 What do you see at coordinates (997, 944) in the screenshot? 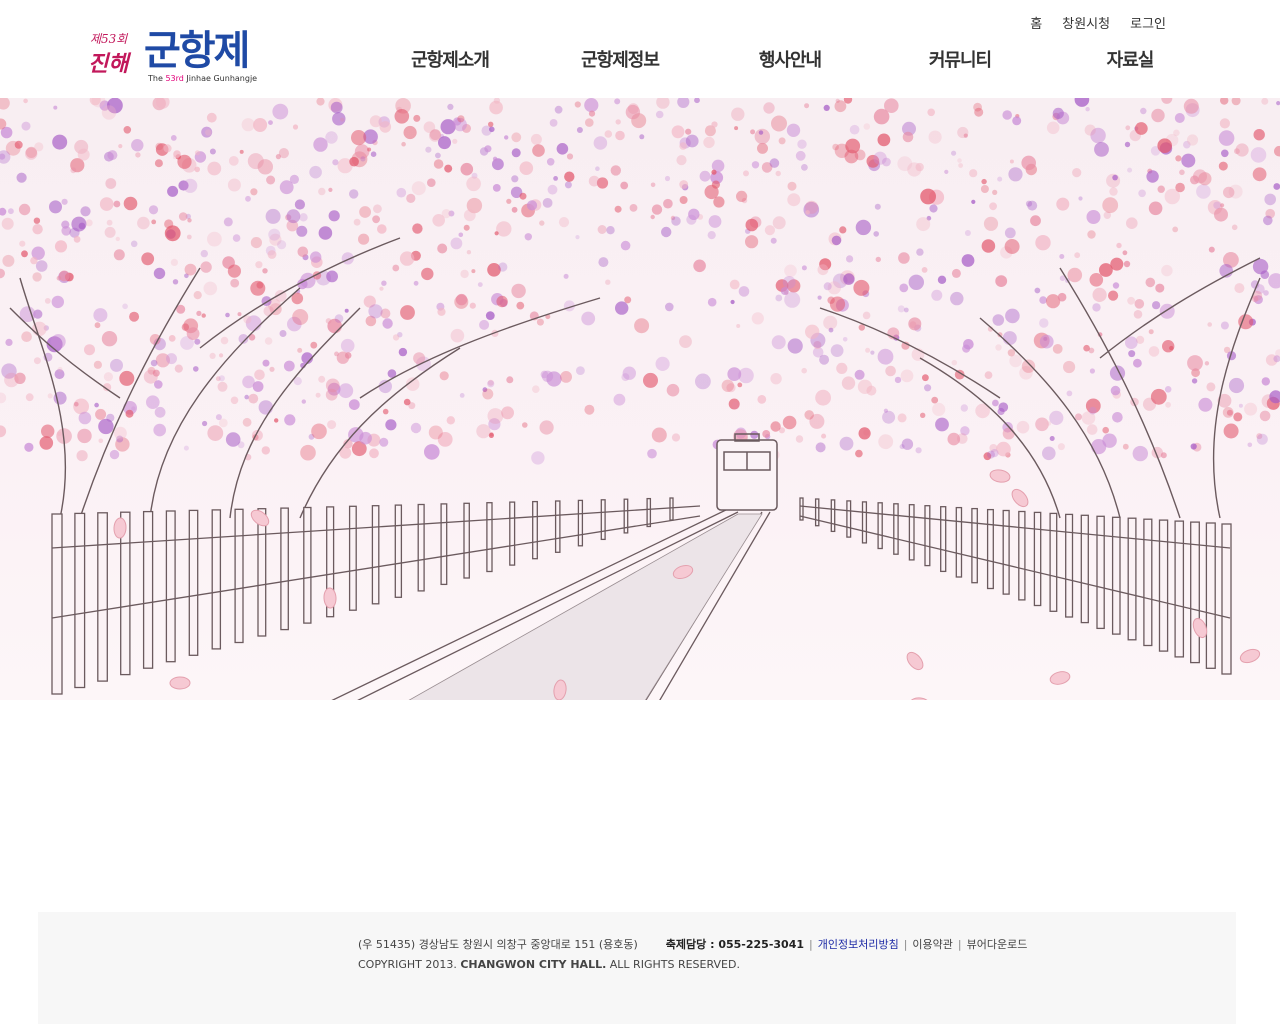
I see `viewer-download-link: 뷰어다운로드` at bounding box center [997, 944].